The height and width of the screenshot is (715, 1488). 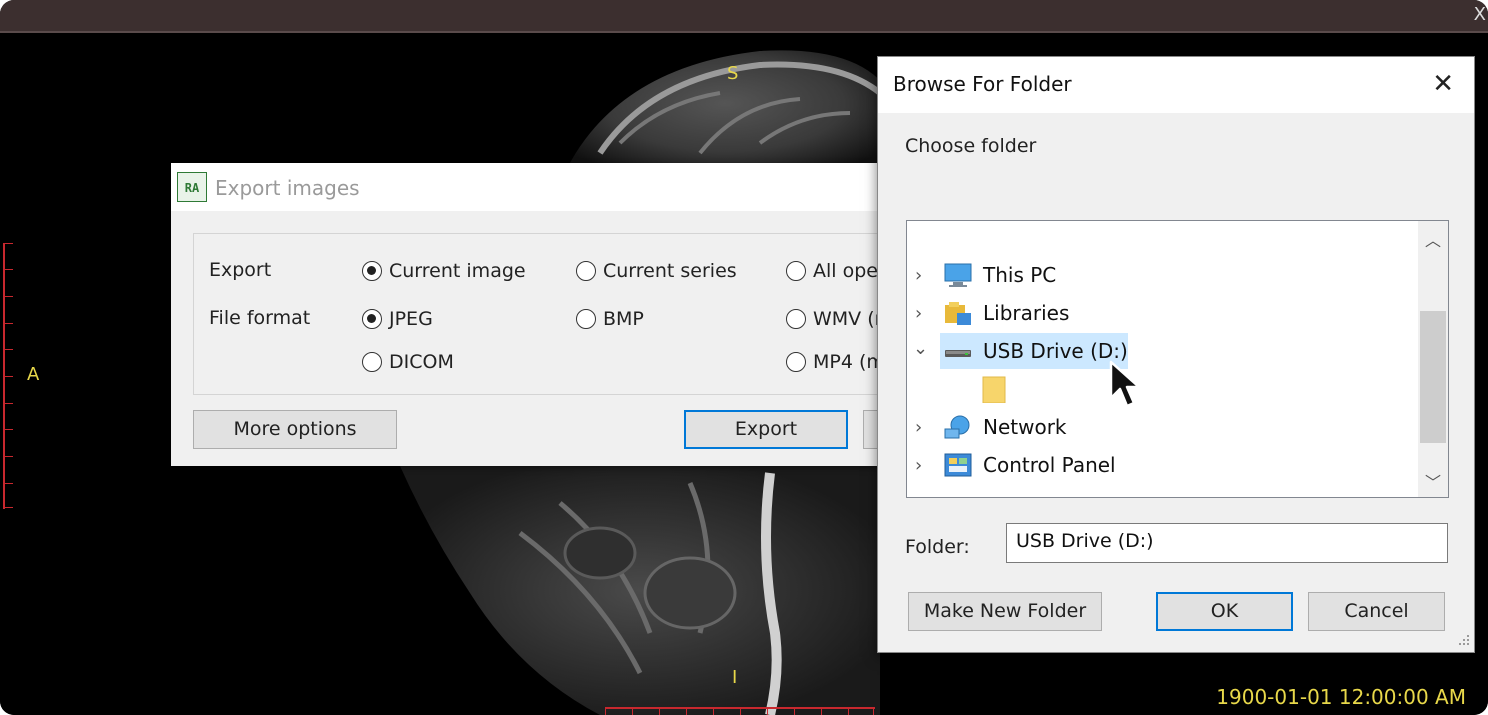 I want to click on folder-tree: › This PC › Libraries ⌄ USB Drive (D:) ›, so click(x=1177, y=359).